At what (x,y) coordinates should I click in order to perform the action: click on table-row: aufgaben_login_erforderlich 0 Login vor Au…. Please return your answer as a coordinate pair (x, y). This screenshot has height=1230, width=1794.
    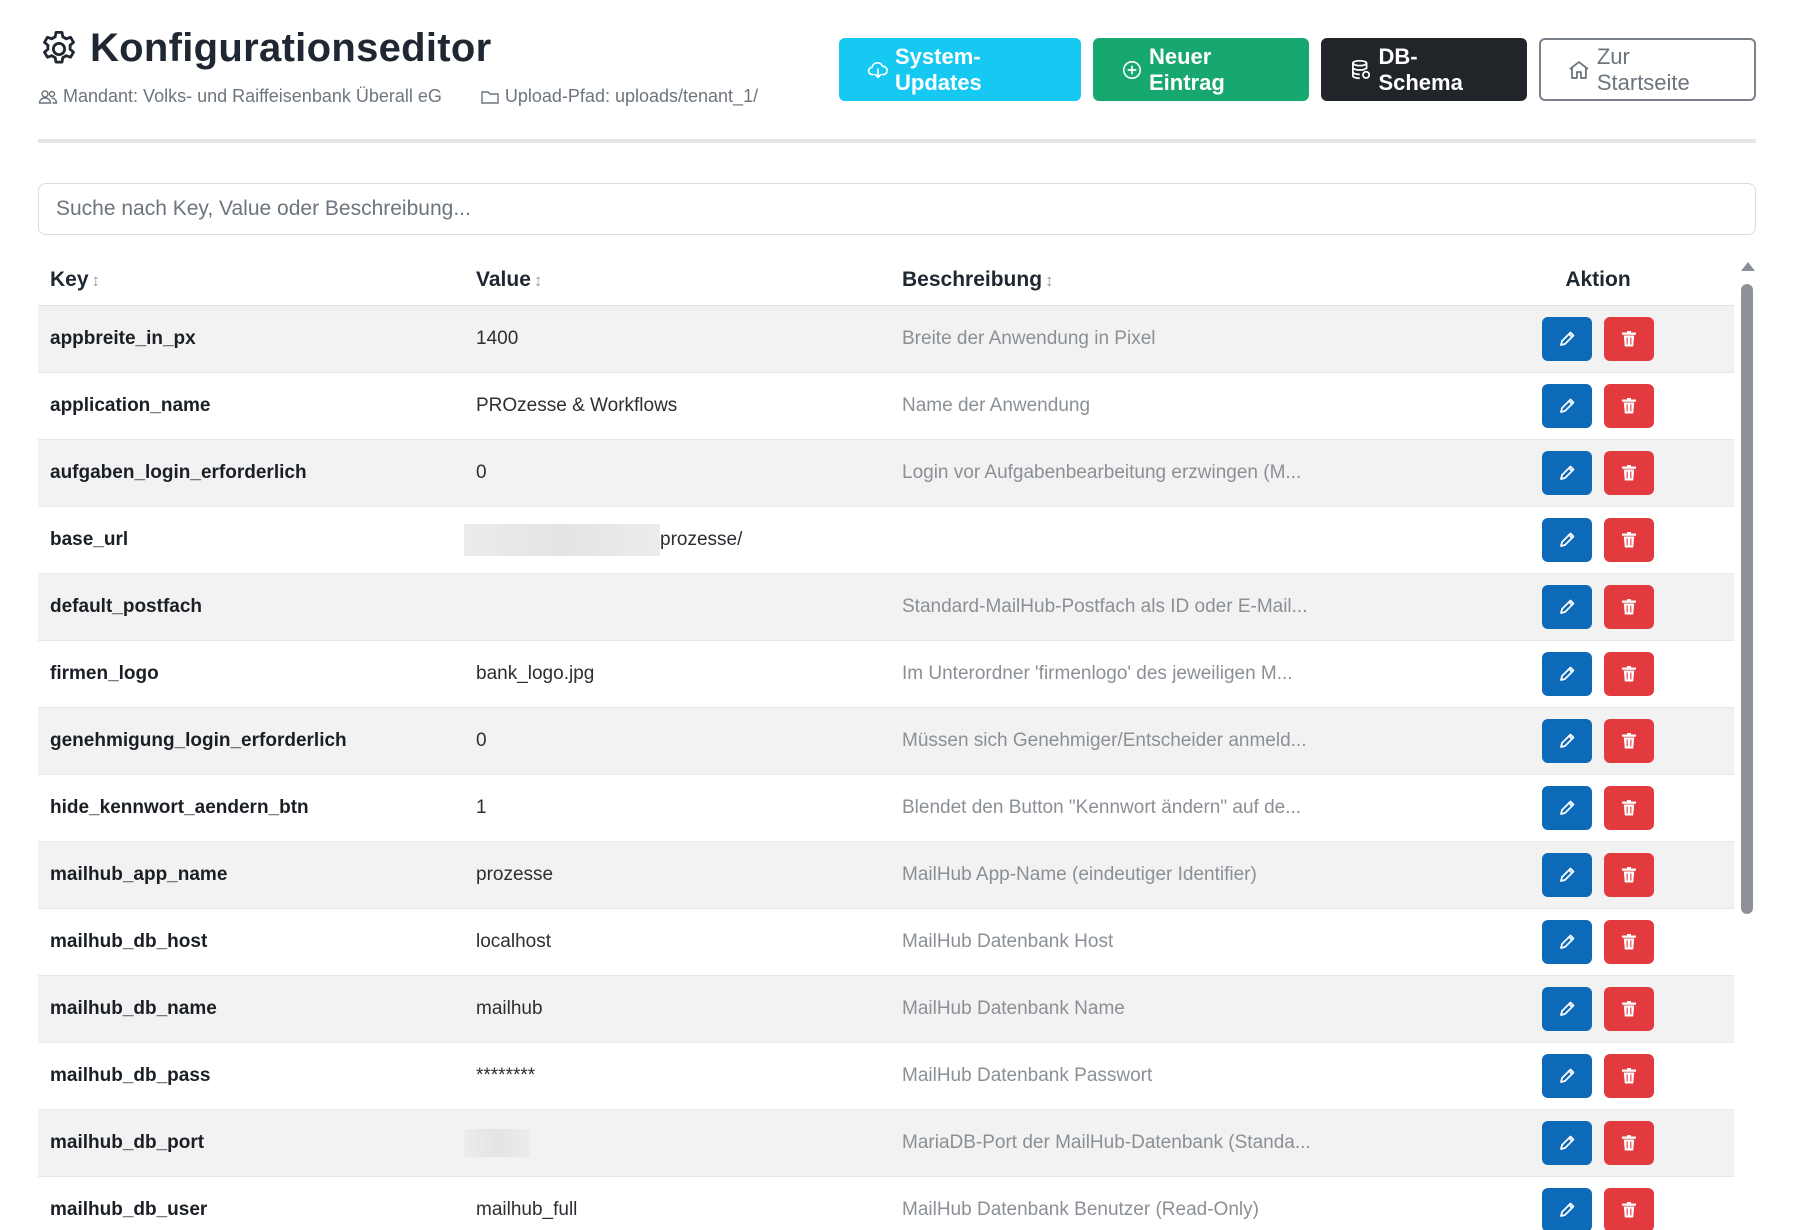
    Looking at the image, I should click on (886, 473).